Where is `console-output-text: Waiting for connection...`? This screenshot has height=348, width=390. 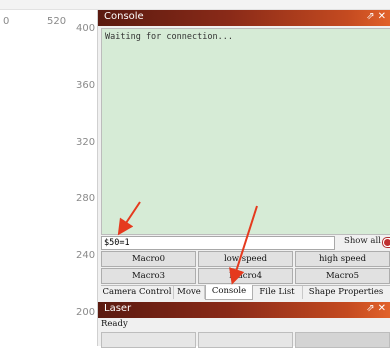
console-output-text: Waiting for connection... is located at coordinates (169, 37).